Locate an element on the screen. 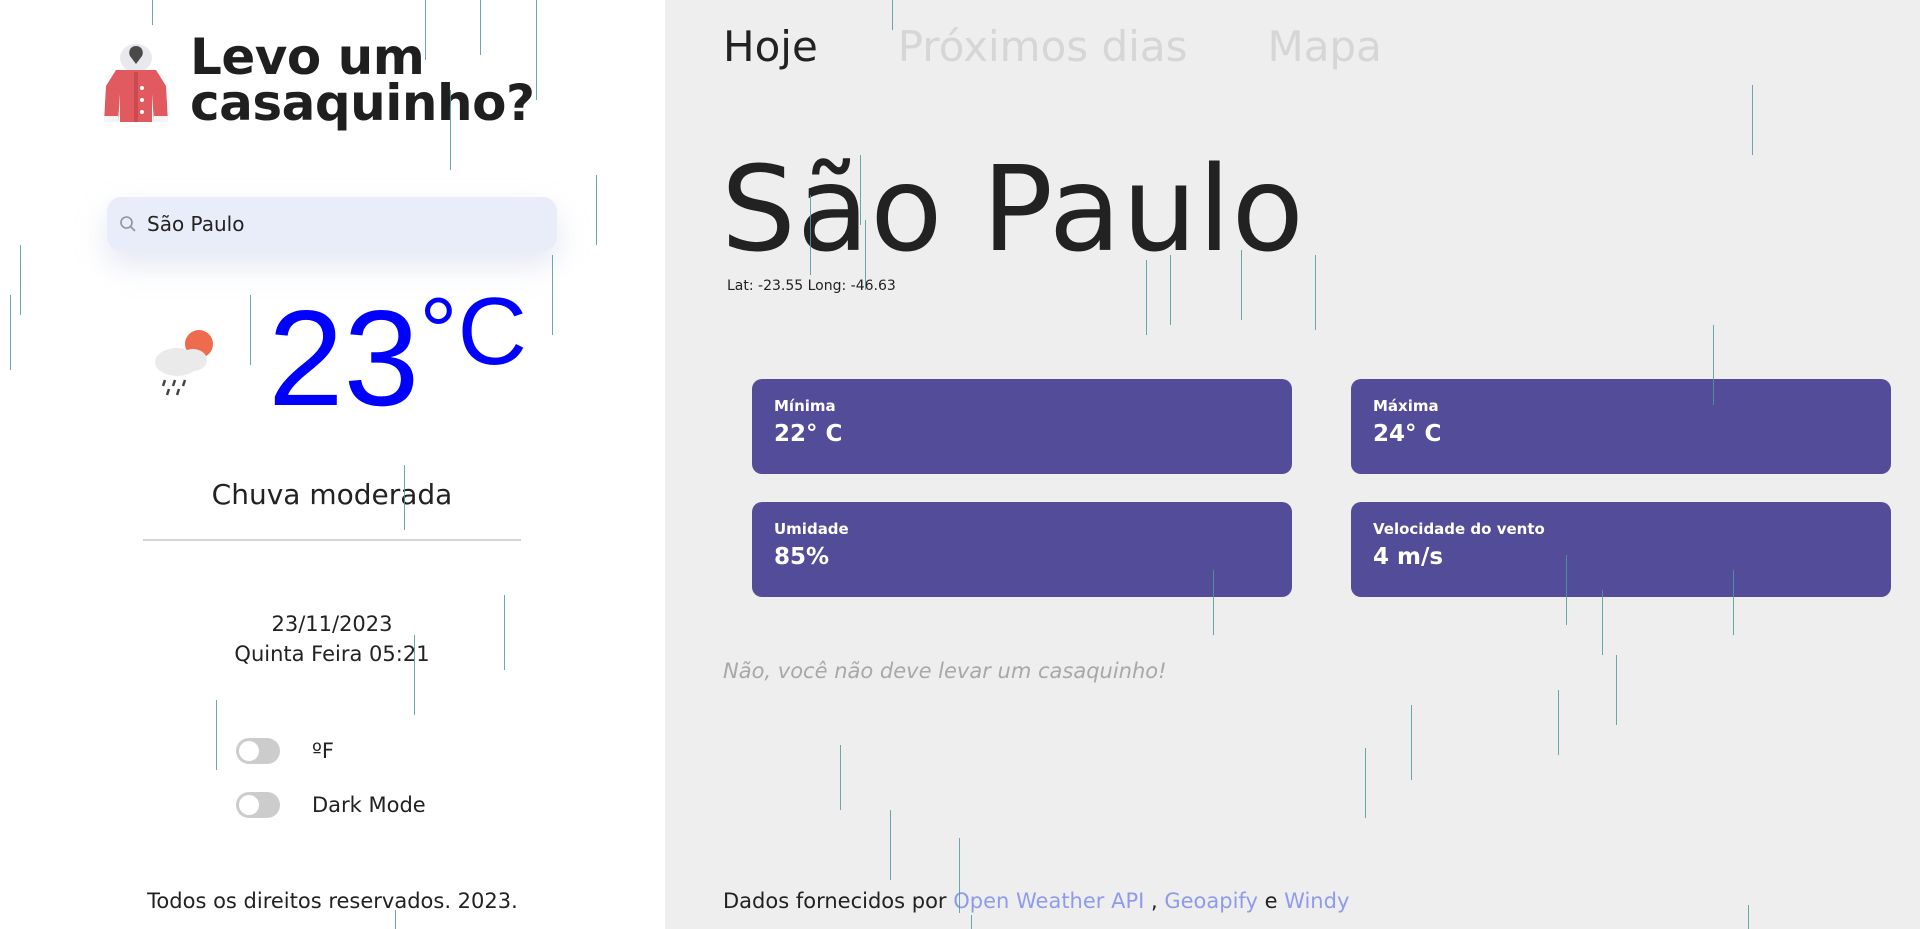  city-name: São Paulo is located at coordinates (1013, 209).